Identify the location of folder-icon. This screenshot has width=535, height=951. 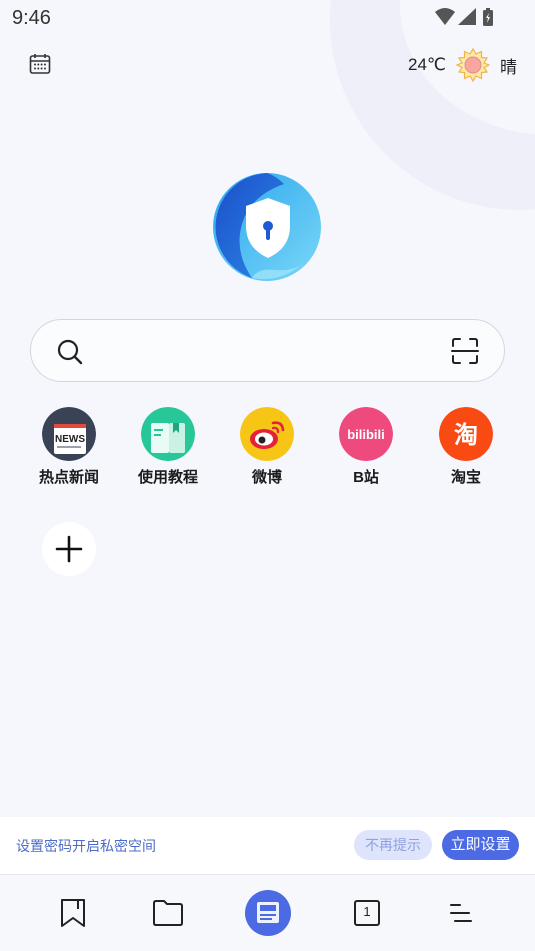
(168, 913).